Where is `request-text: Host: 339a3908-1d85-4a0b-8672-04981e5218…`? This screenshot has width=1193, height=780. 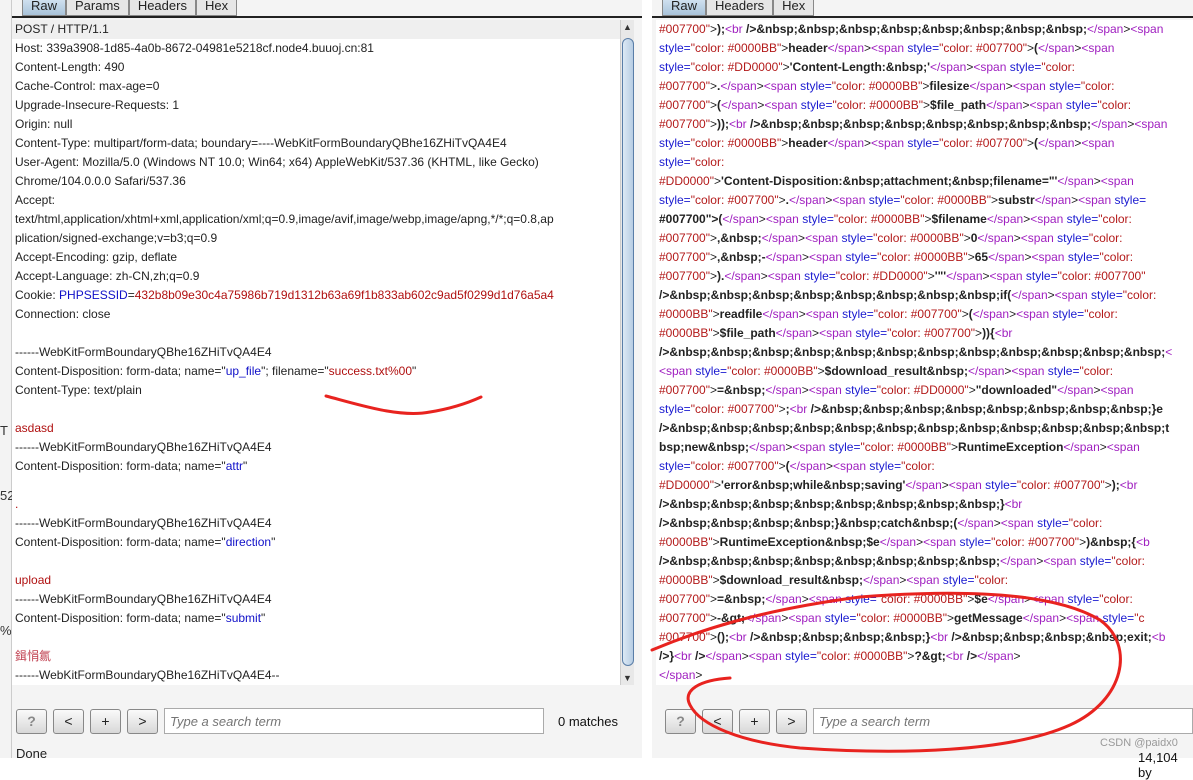 request-text: Host: 339a3908-1d85-4a0b-8672-04981e5218… is located at coordinates (194, 48).